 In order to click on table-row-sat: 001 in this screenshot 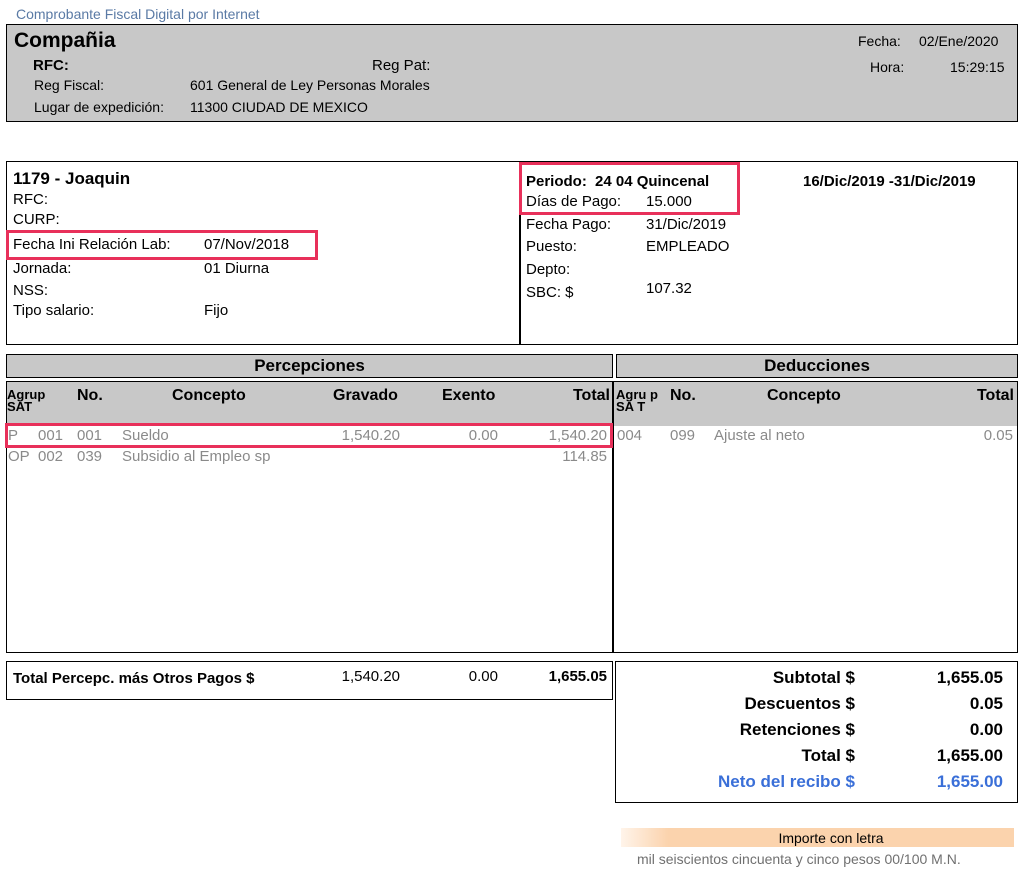, I will do `click(51, 435)`.